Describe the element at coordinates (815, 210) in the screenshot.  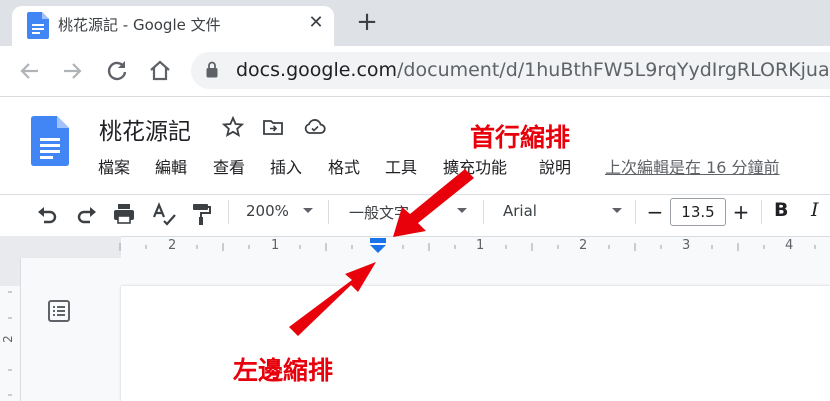
I see `italic-button: I` at that location.